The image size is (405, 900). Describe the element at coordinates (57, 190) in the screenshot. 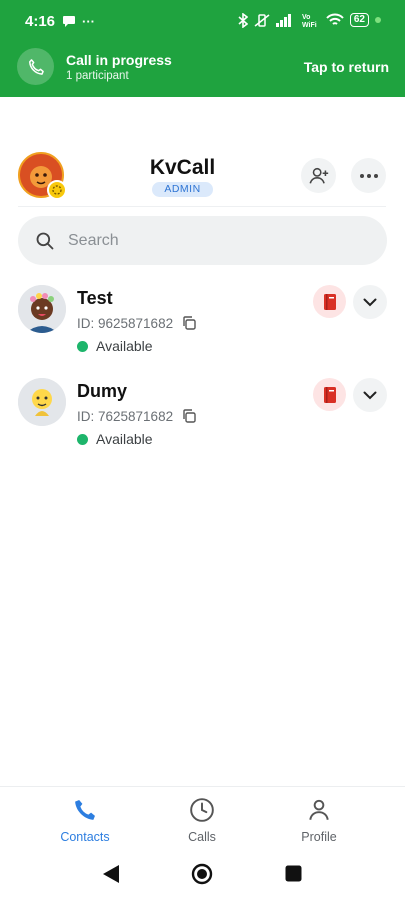

I see `status-badge` at that location.